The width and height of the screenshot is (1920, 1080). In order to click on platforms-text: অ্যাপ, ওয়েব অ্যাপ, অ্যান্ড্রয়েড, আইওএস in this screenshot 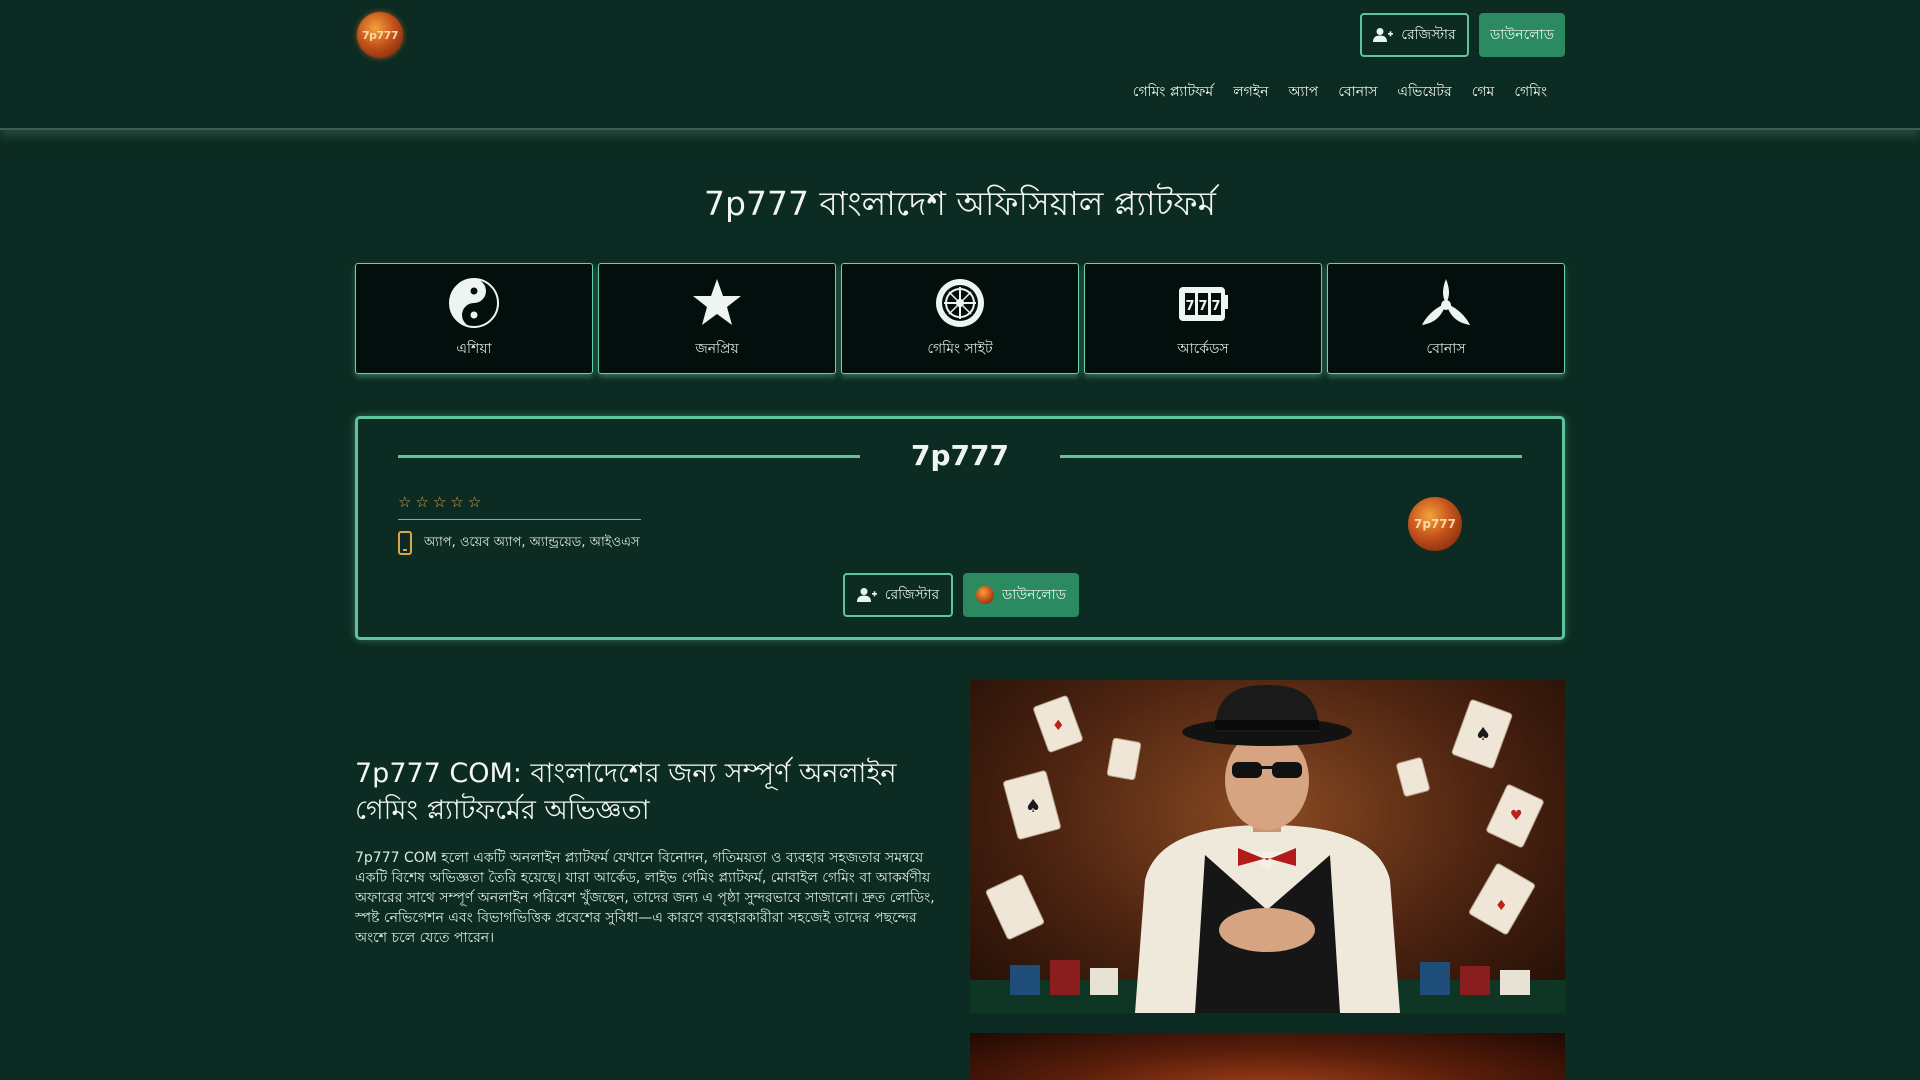, I will do `click(532, 542)`.